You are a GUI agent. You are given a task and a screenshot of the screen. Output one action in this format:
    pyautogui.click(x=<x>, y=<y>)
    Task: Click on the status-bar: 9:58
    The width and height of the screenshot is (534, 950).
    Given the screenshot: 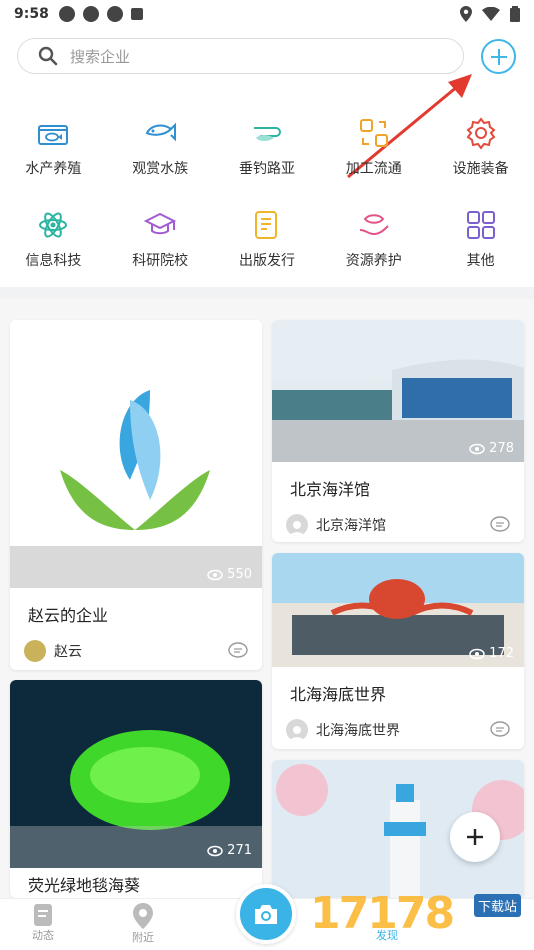 What is the action you would take?
    pyautogui.click(x=267, y=14)
    